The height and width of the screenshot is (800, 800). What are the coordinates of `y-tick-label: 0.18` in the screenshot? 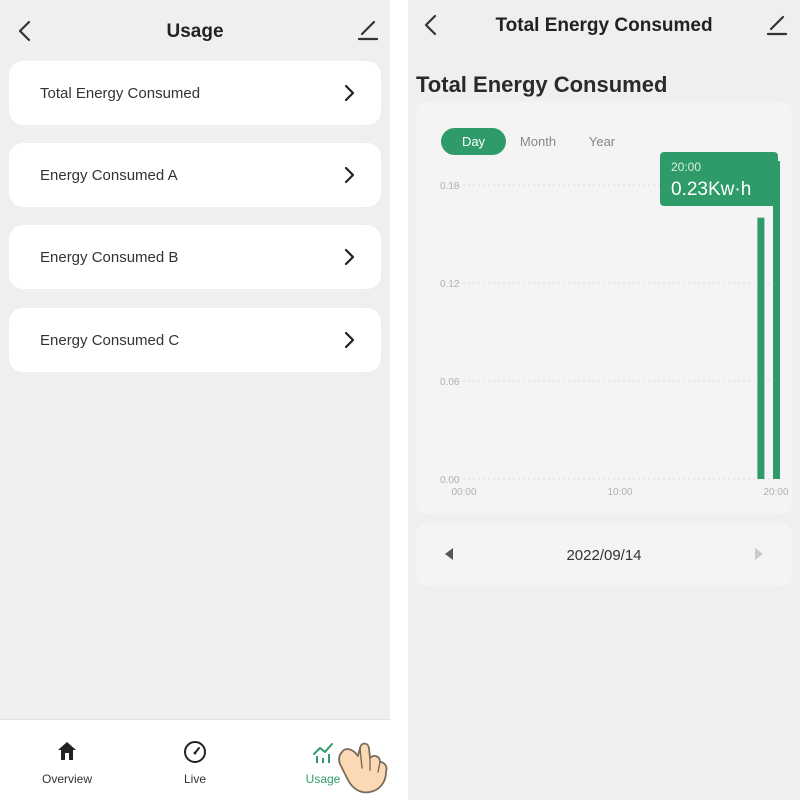 It's located at (450, 186).